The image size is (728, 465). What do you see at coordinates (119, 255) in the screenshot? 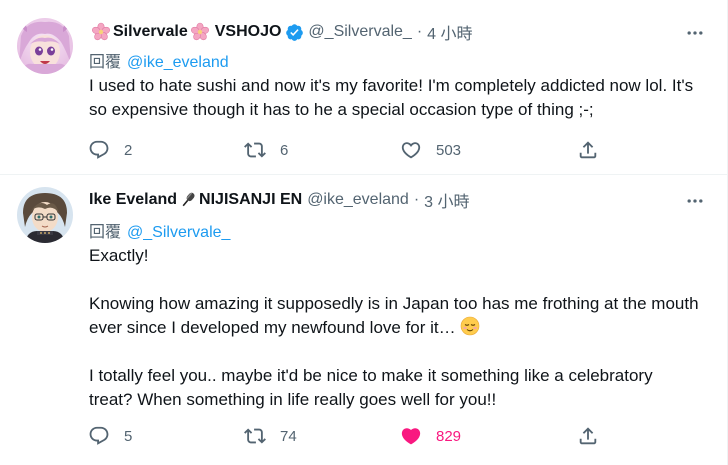
I see `tweet-paragraph: Exactly!` at bounding box center [119, 255].